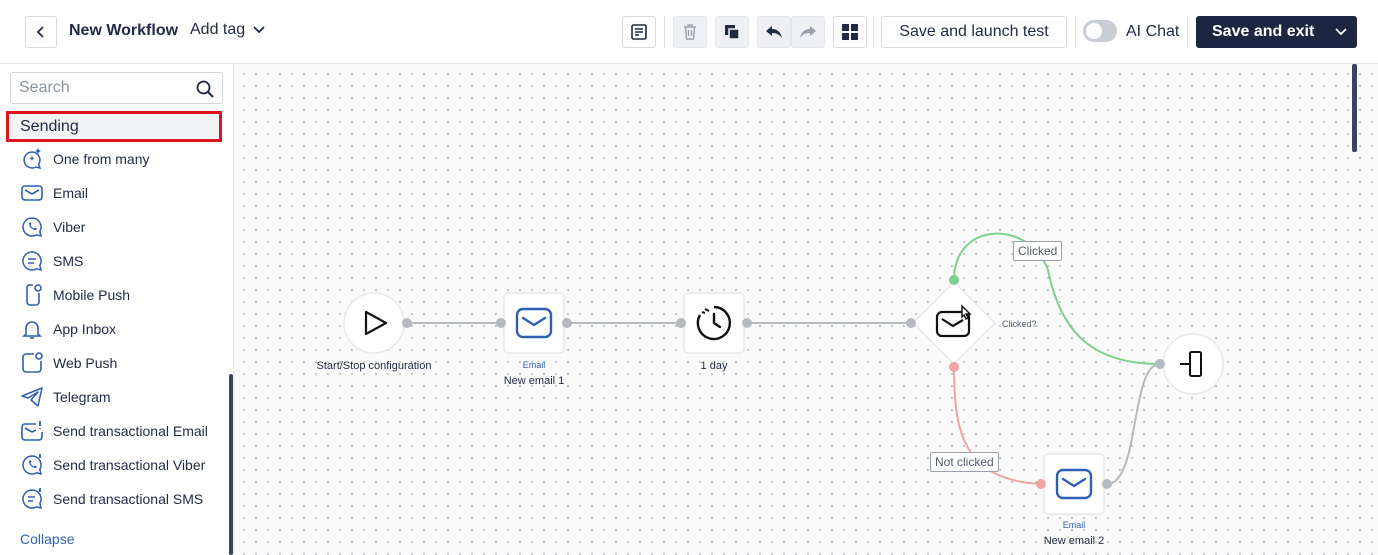 This screenshot has height=555, width=1378. What do you see at coordinates (1074, 525) in the screenshot?
I see `email-node-2-type: Email` at bounding box center [1074, 525].